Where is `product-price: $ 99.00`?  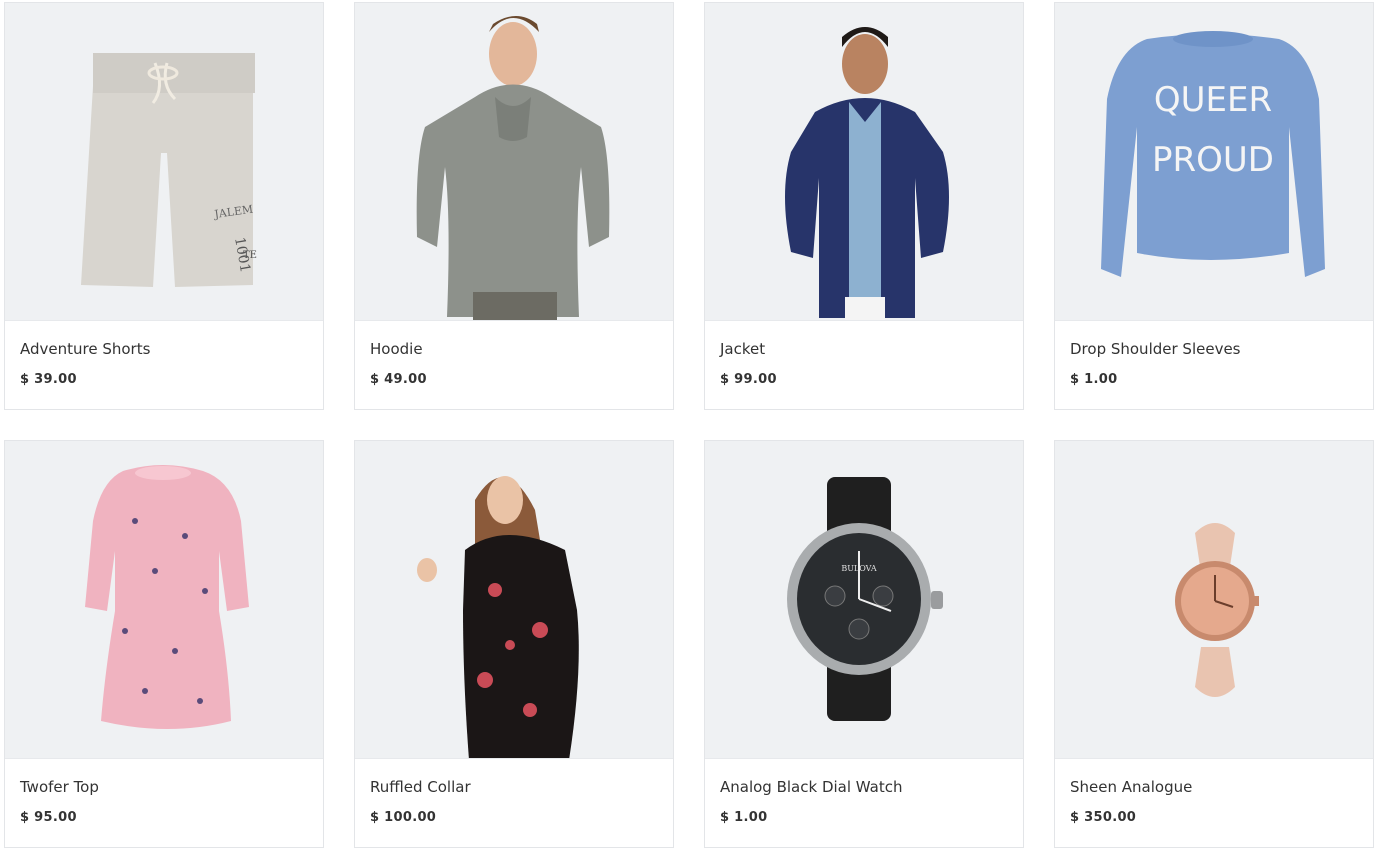
product-price: $ 99.00 is located at coordinates (748, 379).